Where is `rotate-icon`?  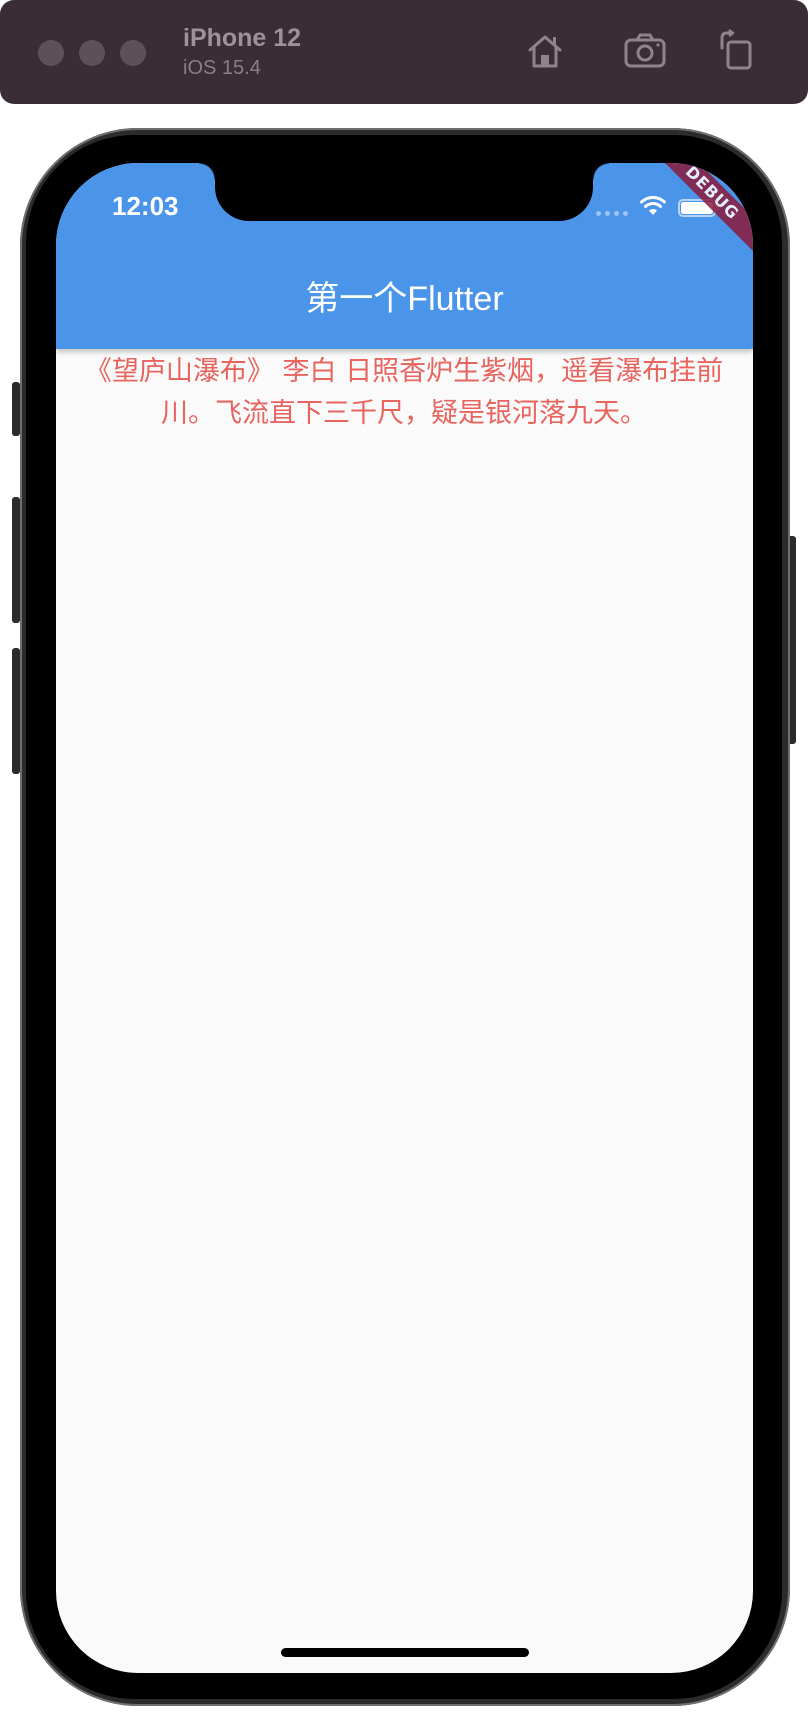
rotate-icon is located at coordinates (735, 51).